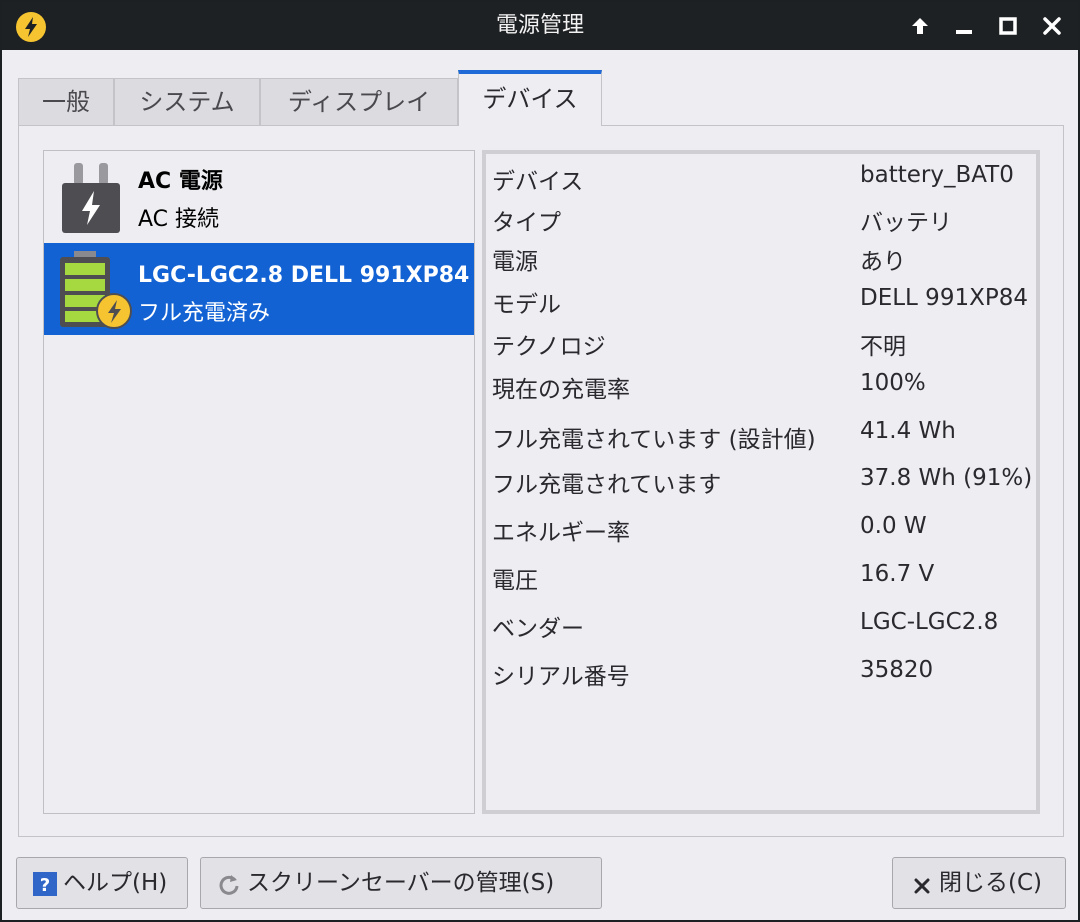  I want to click on close-x-icon, so click(922, 884).